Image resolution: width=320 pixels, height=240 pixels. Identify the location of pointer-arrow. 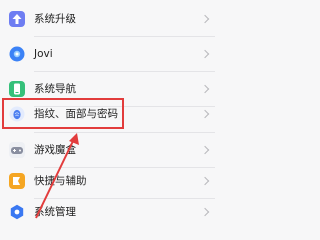
(57, 176).